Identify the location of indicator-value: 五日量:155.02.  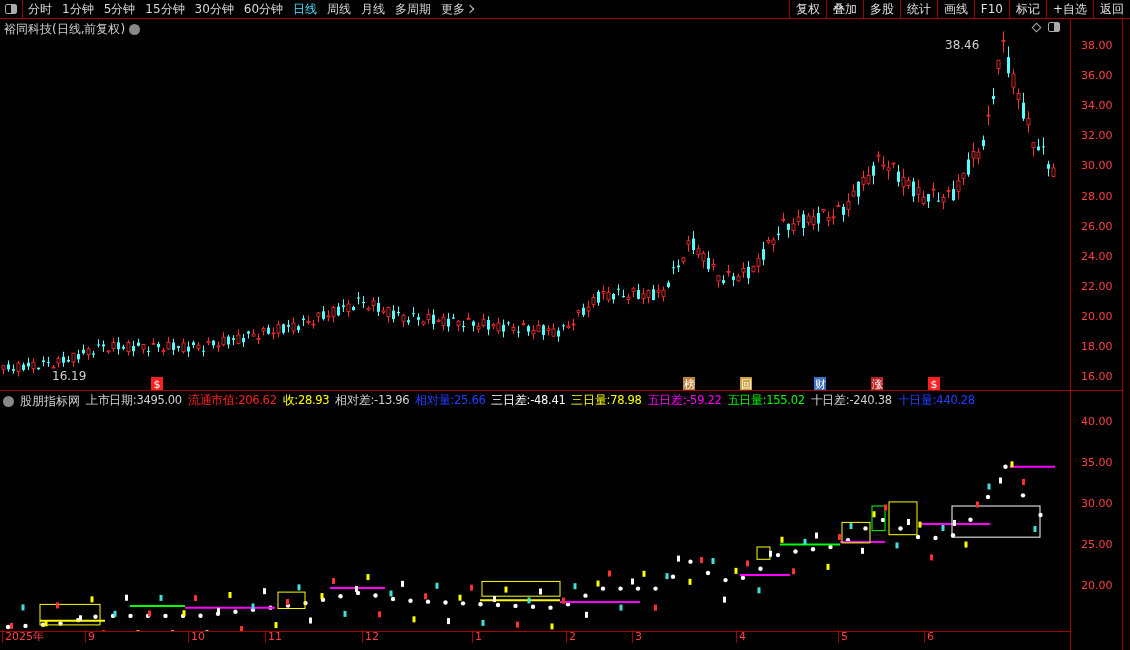
(766, 401).